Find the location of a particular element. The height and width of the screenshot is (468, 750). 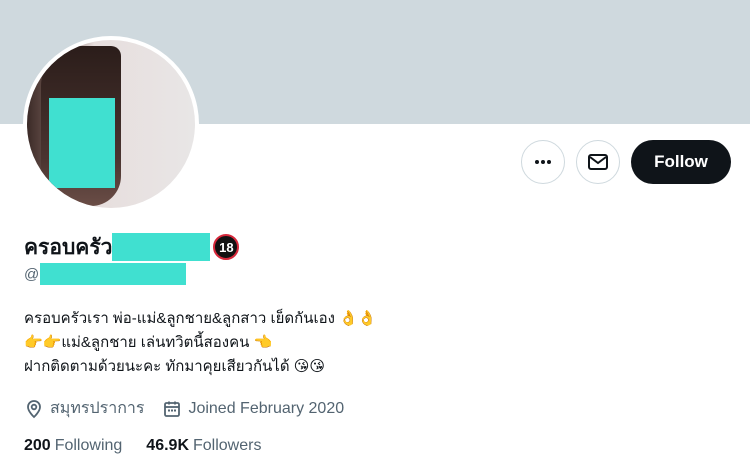

display-name-row: ครอบครัว 18 is located at coordinates (132, 247).